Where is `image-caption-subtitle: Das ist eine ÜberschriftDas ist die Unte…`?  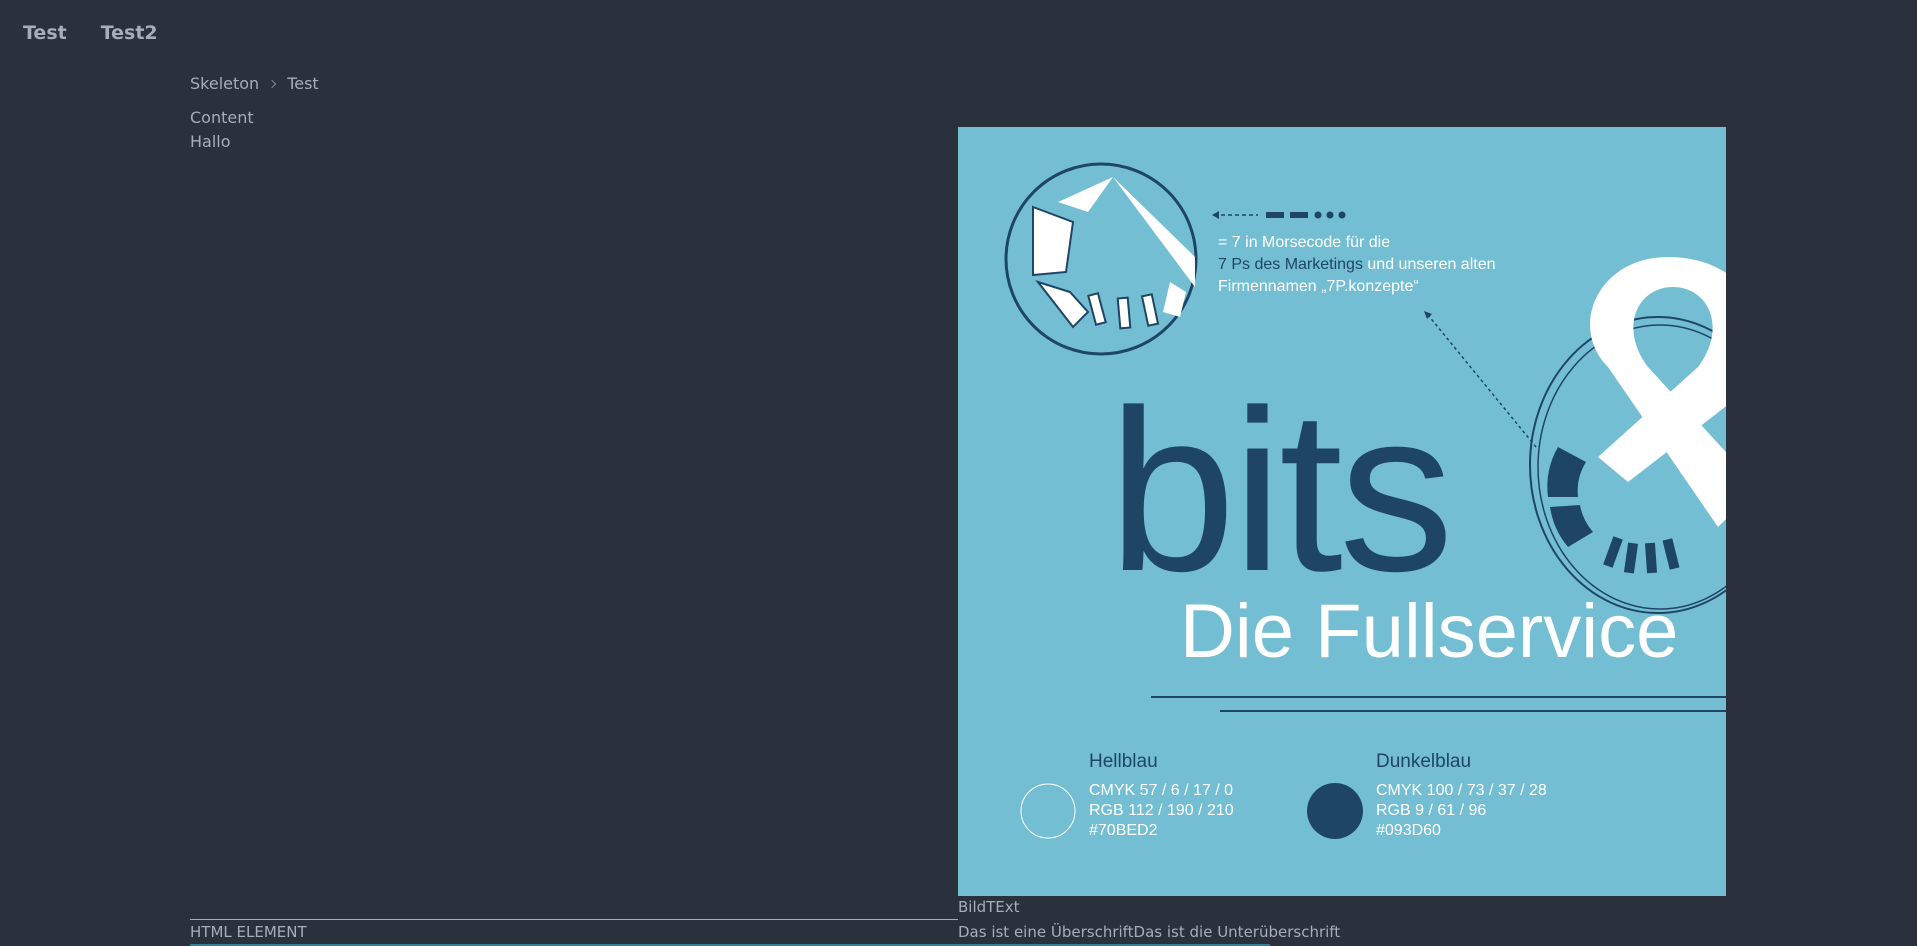
image-caption-subtitle: Das ist eine ÜberschriftDas ist die Unte… is located at coordinates (1149, 932).